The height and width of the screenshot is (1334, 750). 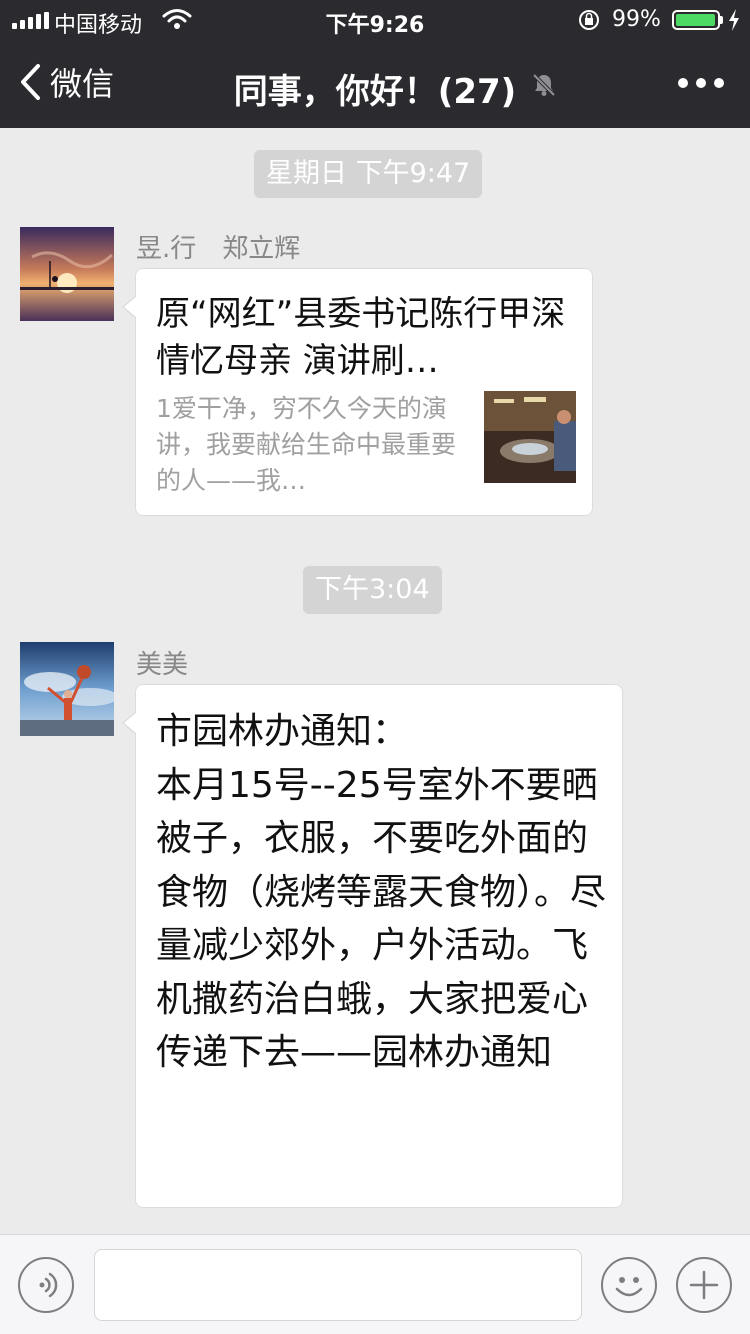 I want to click on battery-percent: 99%, so click(x=636, y=19).